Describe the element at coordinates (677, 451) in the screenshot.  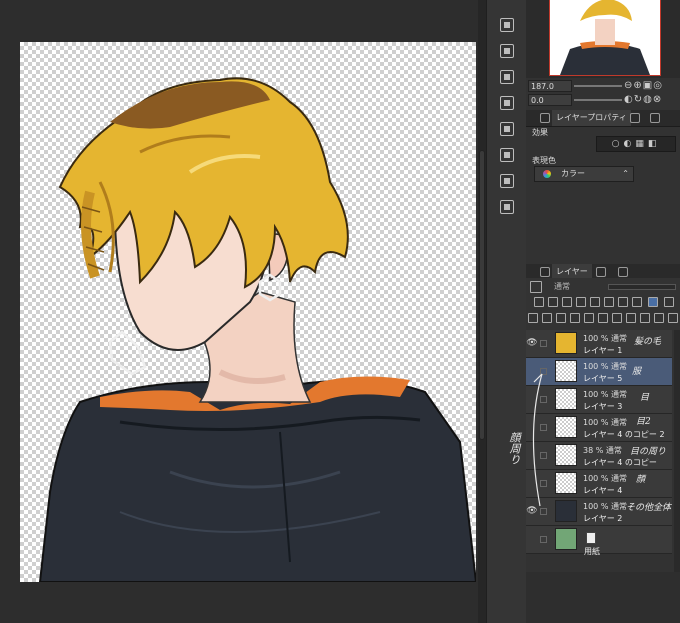
I see `layer-scrollbar` at that location.